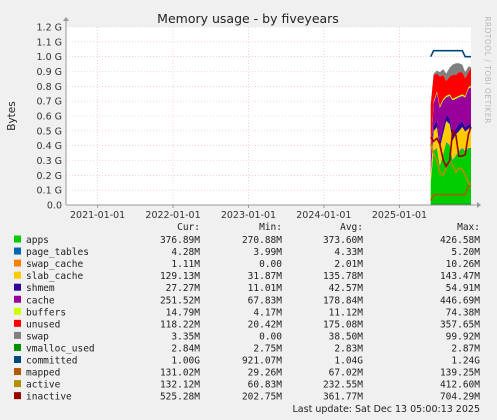  What do you see at coordinates (17, 359) in the screenshot?
I see `legend-swatch-committed` at bounding box center [17, 359].